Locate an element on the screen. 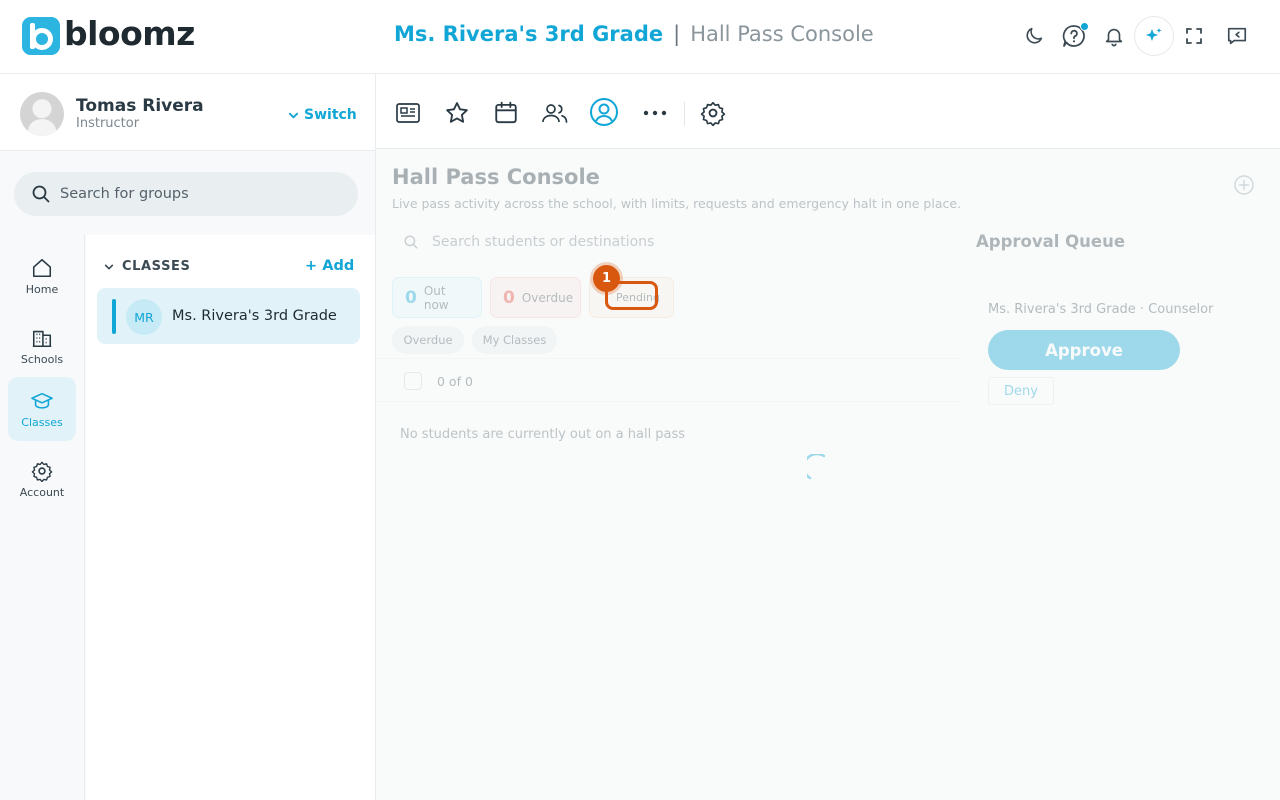 Image resolution: width=1280 pixels, height=800 pixels. sparkle-icon is located at coordinates (1154, 36).